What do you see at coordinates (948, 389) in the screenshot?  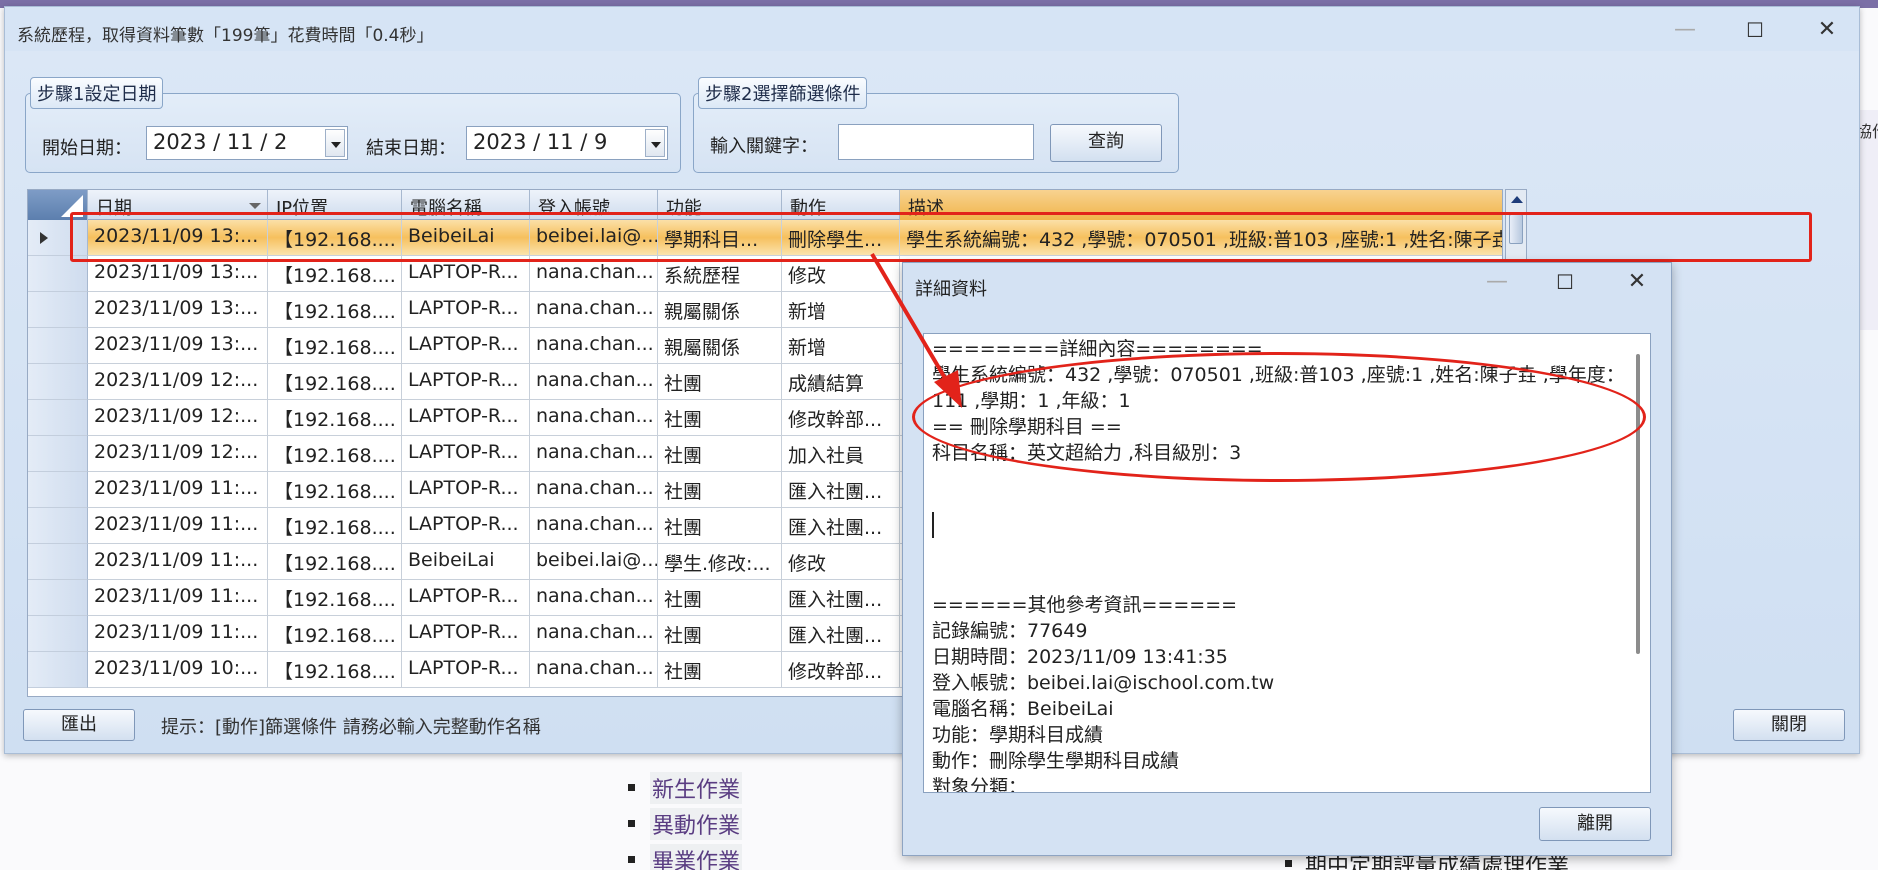 I see `arrow-head` at bounding box center [948, 389].